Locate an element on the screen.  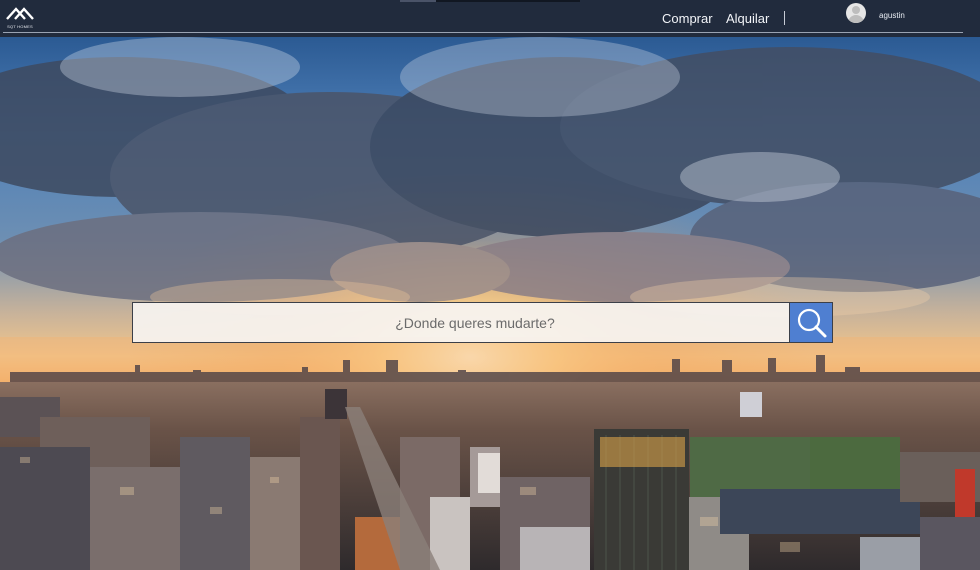
brand-logo: SQT HOMES is located at coordinates (20, 18).